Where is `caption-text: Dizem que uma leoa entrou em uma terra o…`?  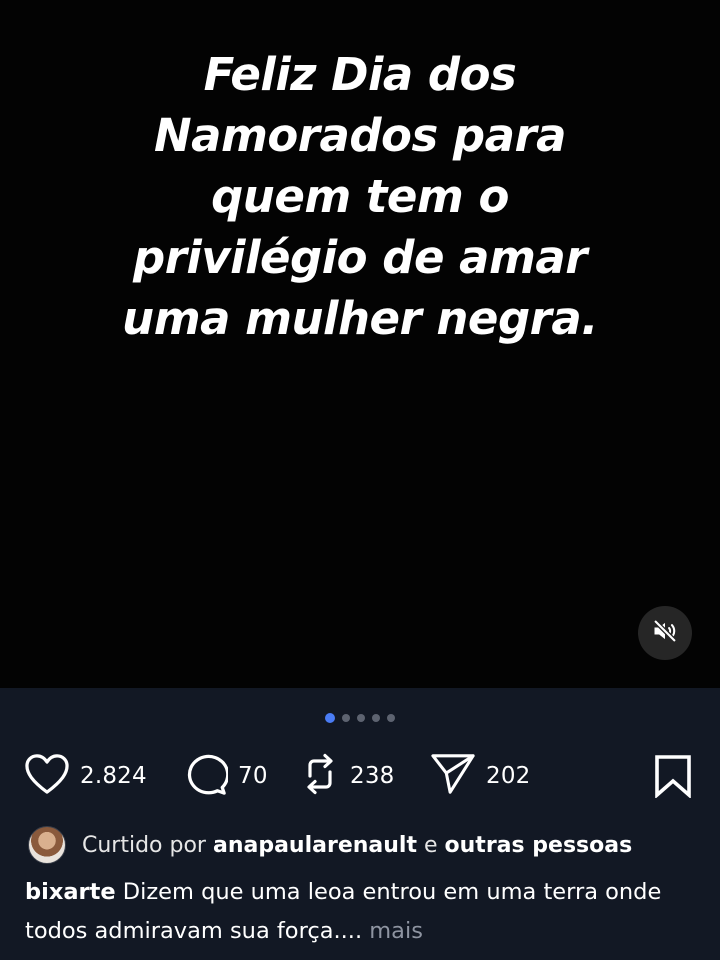 caption-text: Dizem que uma leoa entrou em uma terra o… is located at coordinates (343, 911).